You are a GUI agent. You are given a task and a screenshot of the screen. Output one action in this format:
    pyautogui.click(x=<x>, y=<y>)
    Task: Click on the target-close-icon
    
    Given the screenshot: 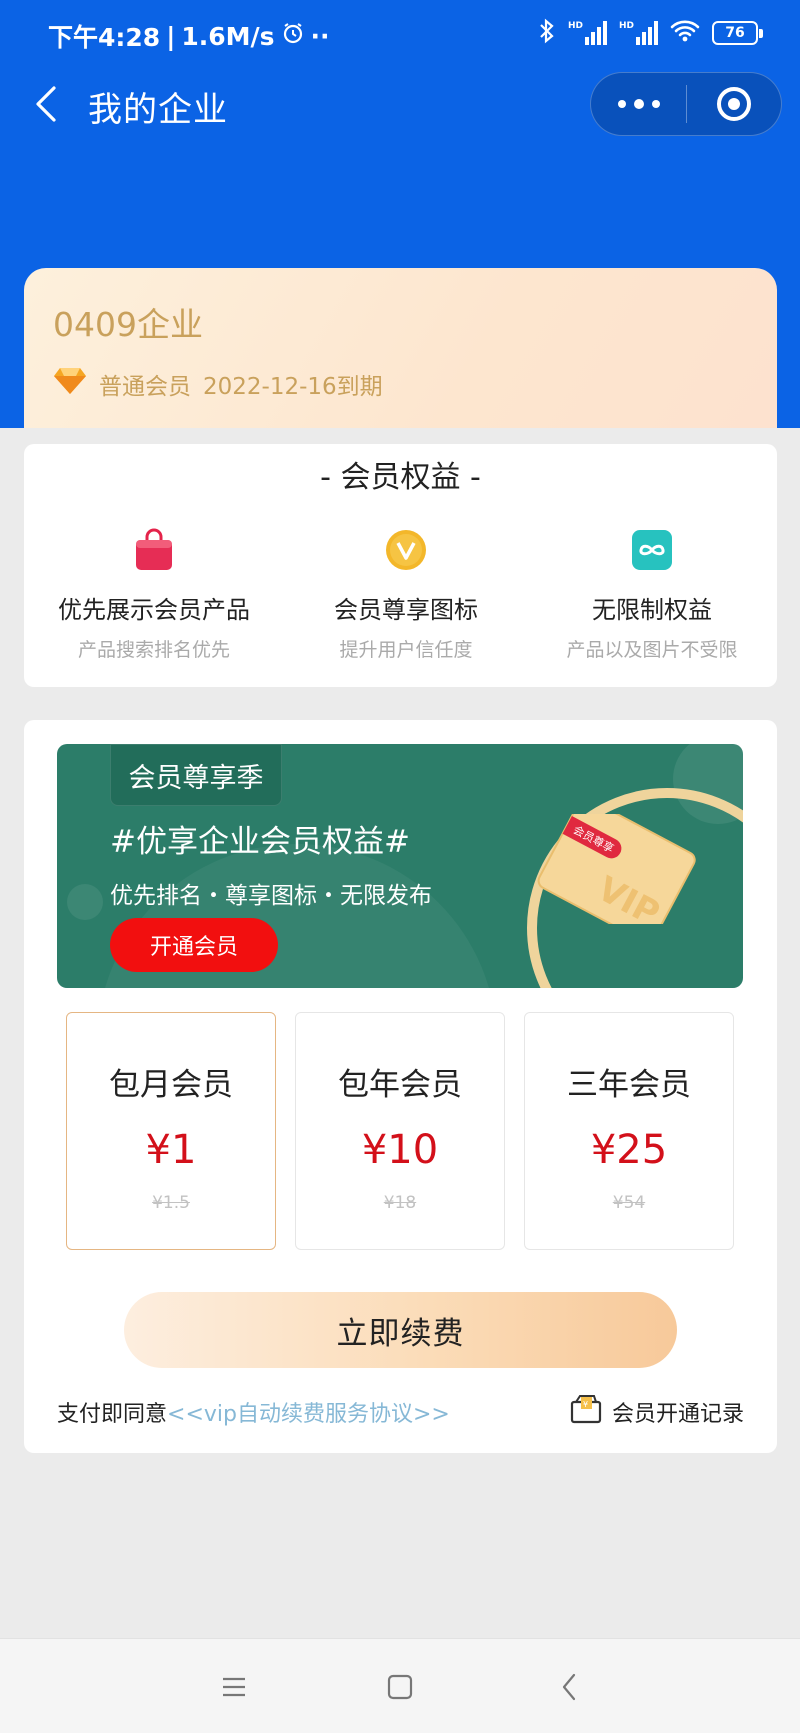 What is the action you would take?
    pyautogui.click(x=734, y=104)
    